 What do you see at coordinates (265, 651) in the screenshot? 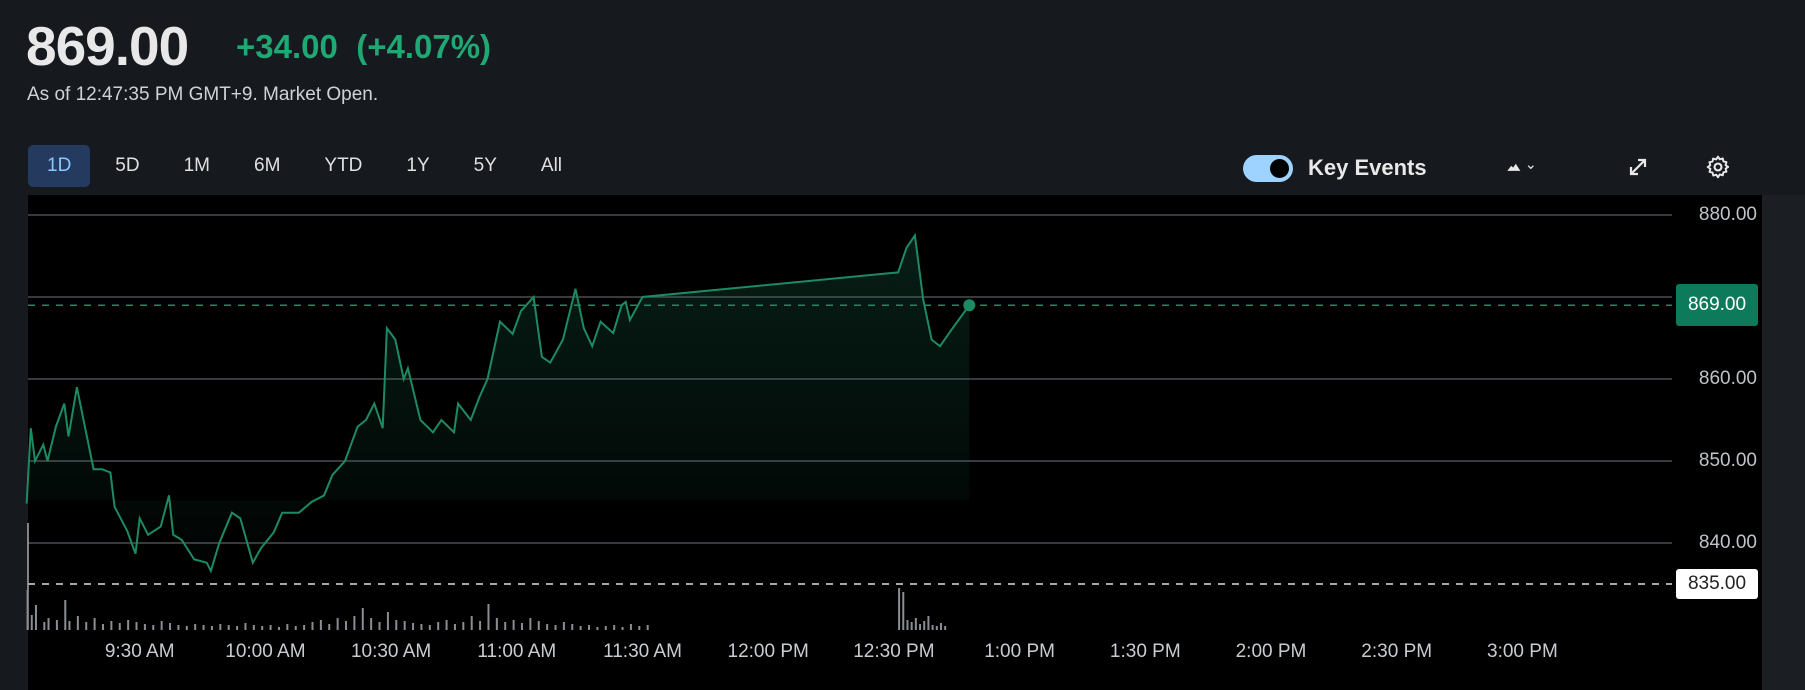
I see `x-tick-label: 10:00 AM` at bounding box center [265, 651].